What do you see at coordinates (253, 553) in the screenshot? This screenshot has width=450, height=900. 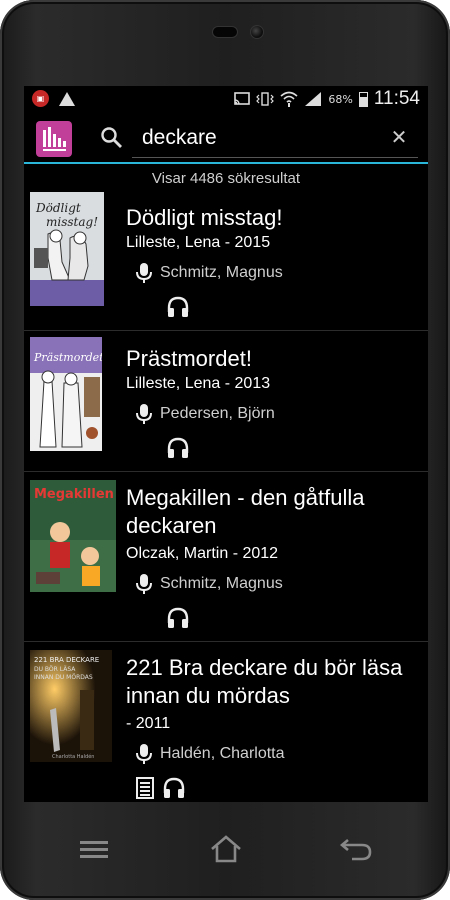 I see `item-year: - 2012` at bounding box center [253, 553].